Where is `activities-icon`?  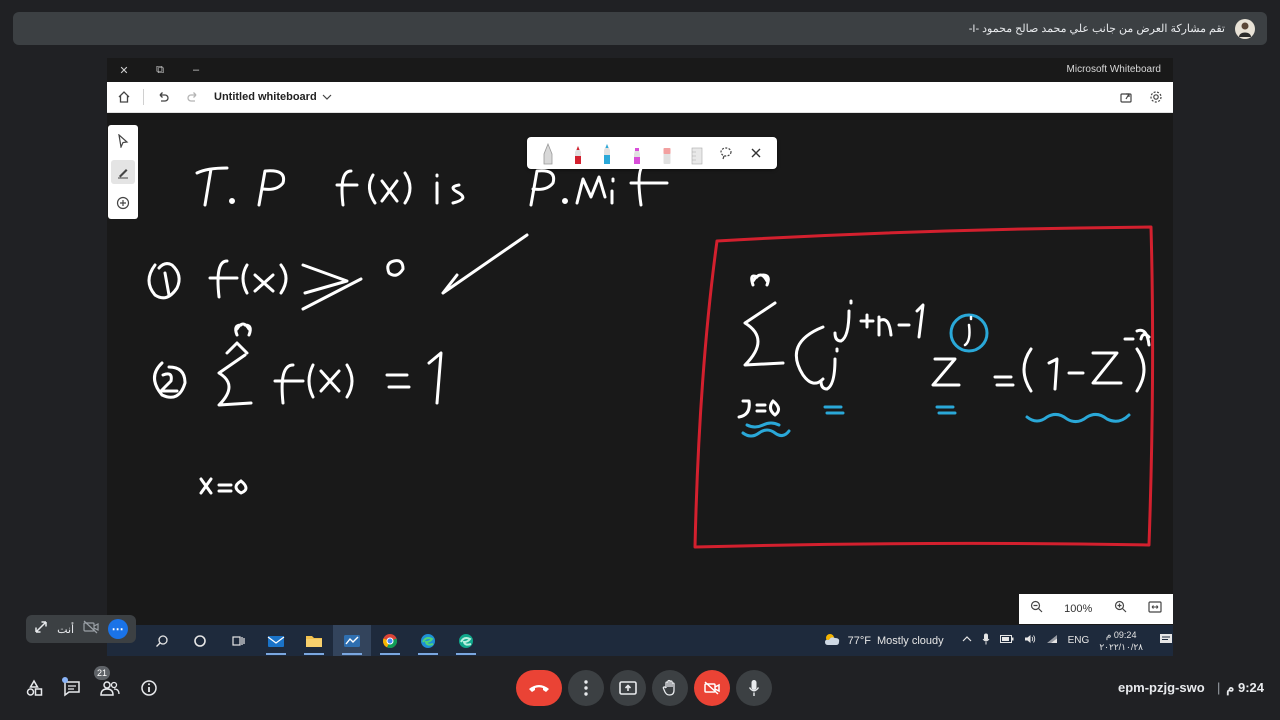 activities-icon is located at coordinates (34, 688).